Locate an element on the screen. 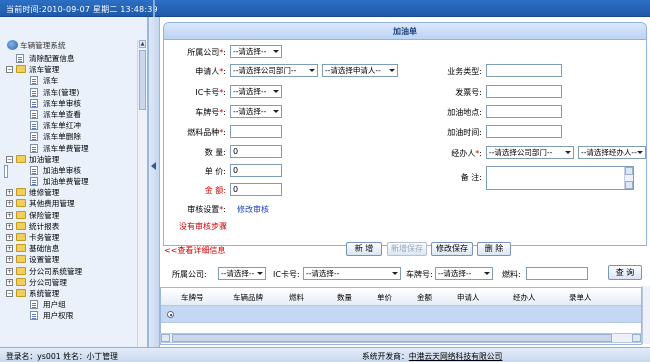 This screenshot has height=362, width=650. sidebar-item: − 派车管理 is located at coordinates (70, 69).